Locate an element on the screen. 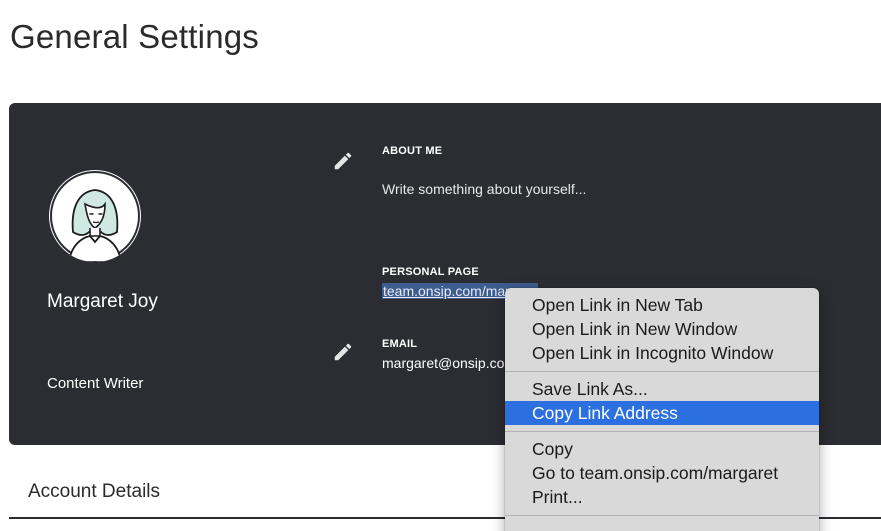 The width and height of the screenshot is (881, 531). menu-open-incognito: Open Link in Incognito Window is located at coordinates (662, 353).